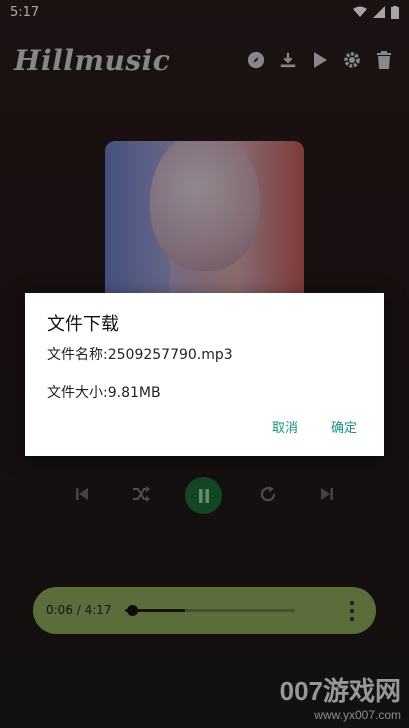  Describe the element at coordinates (83, 324) in the screenshot. I see `dialog-title: 文件下载` at that location.